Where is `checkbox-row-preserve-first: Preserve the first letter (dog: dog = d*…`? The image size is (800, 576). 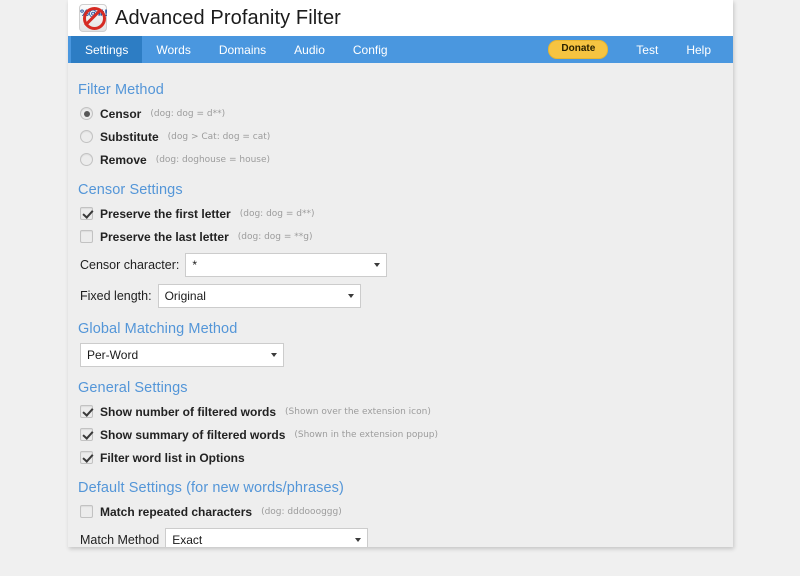 checkbox-row-preserve-first: Preserve the first letter (dog: dog = d*… is located at coordinates (406, 213).